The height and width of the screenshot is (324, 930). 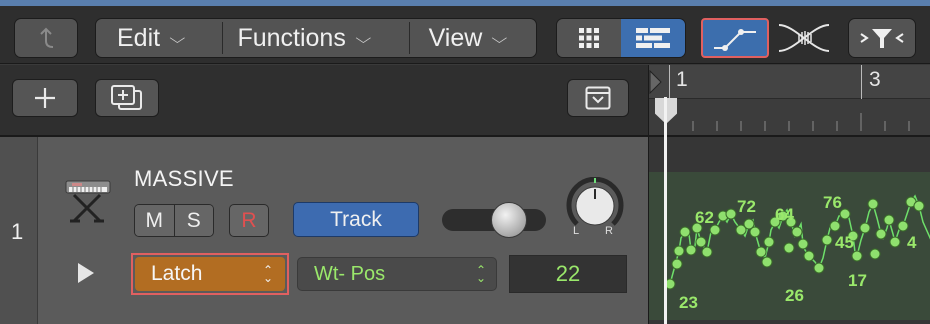 I want to click on edit-menu: Edit ⌵, so click(x=159, y=38).